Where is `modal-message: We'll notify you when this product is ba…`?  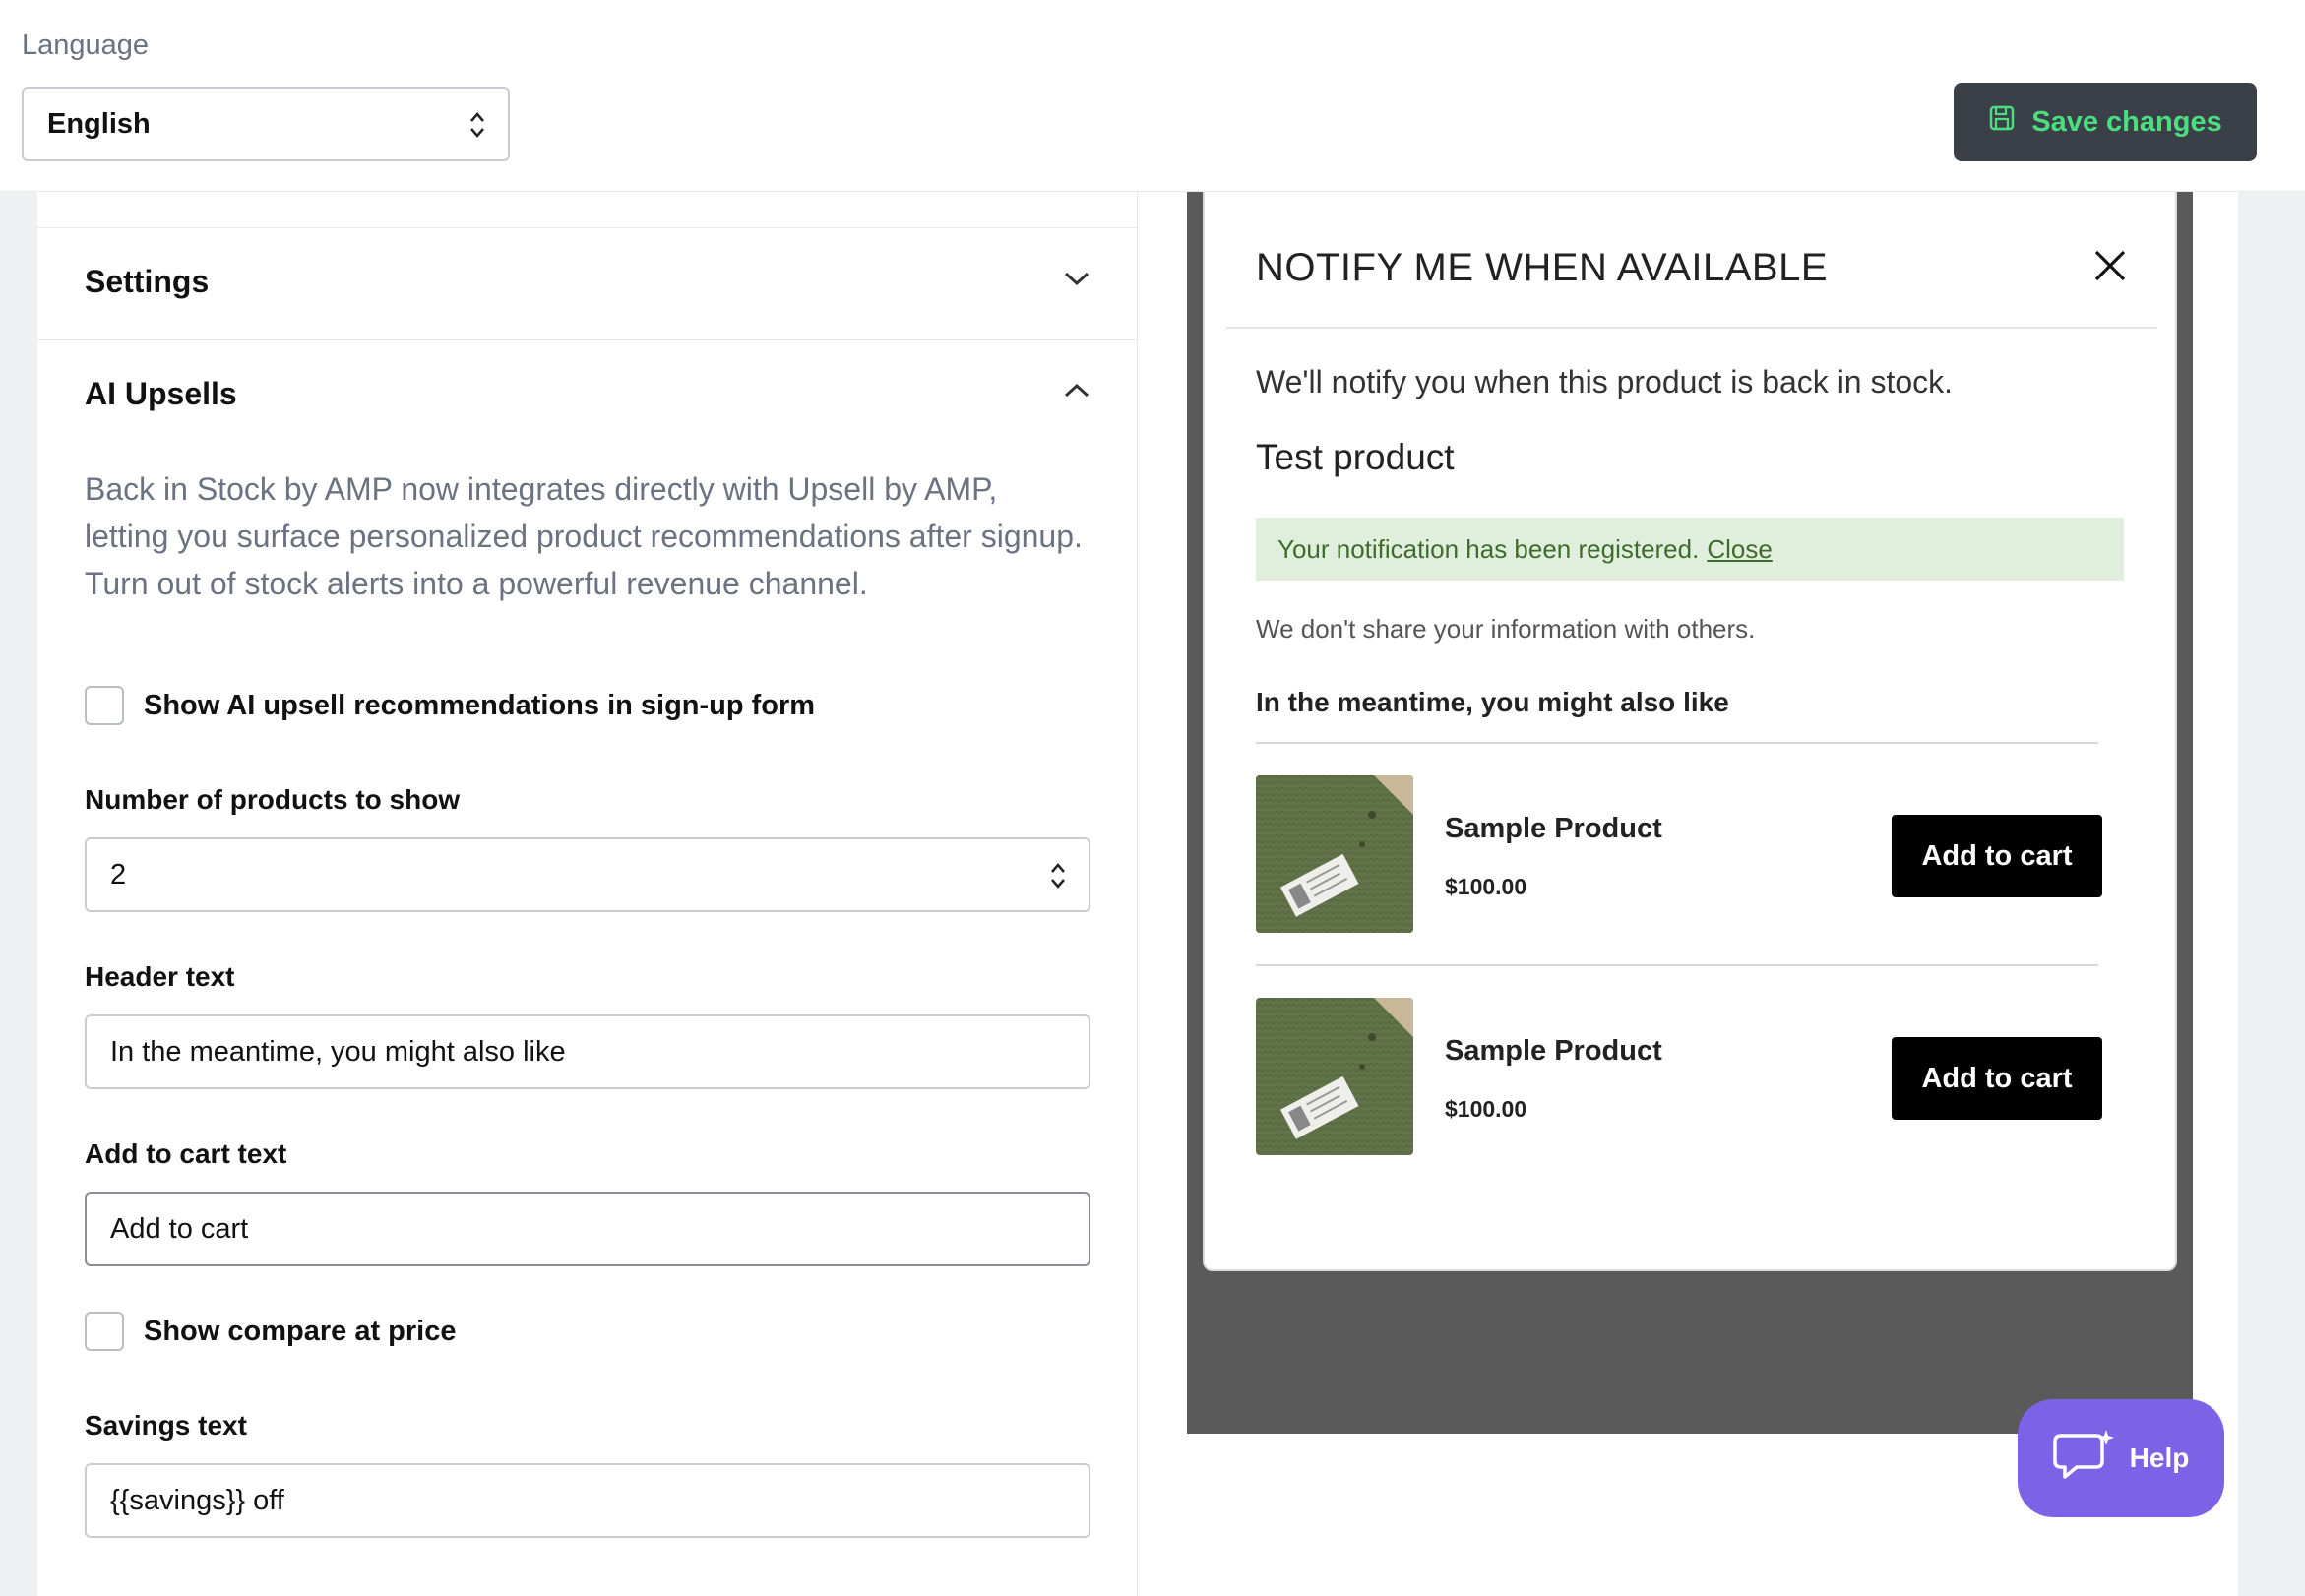 modal-message: We'll notify you when this product is ba… is located at coordinates (1605, 382).